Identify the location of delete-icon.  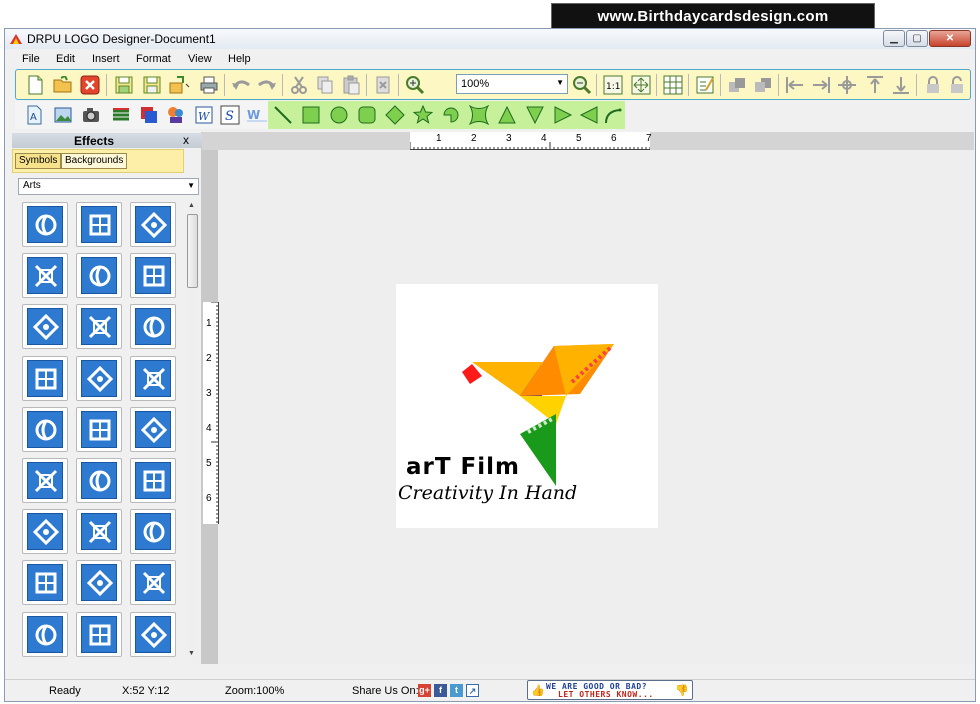
(383, 85).